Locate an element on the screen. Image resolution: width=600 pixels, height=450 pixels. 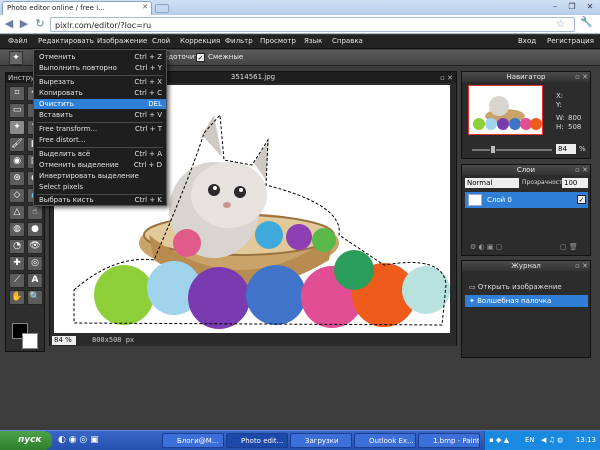
smudge-tool-icon: ☝ is located at coordinates (35, 212).